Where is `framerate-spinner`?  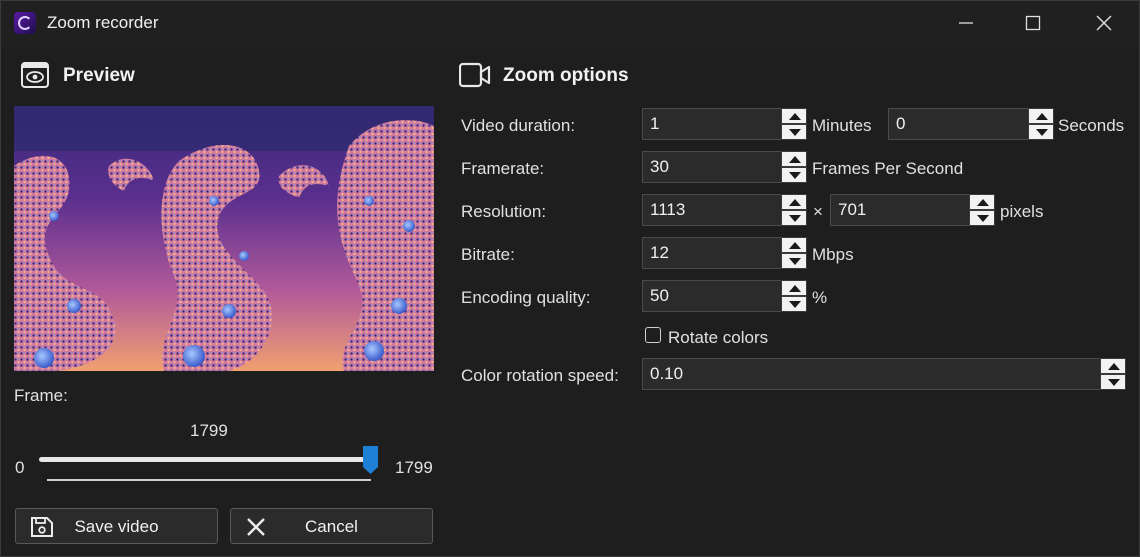
framerate-spinner is located at coordinates (724, 167).